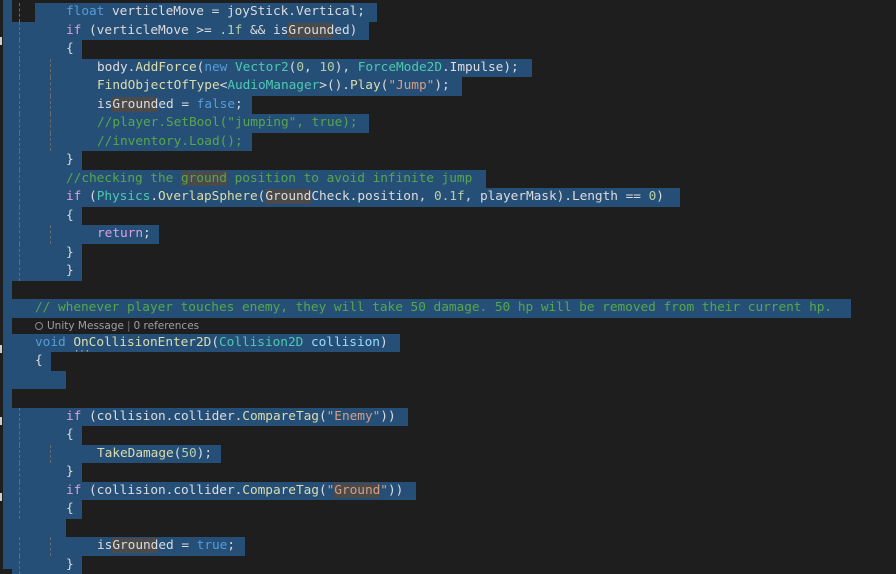 The width and height of the screenshot is (896, 574). What do you see at coordinates (448, 142) in the screenshot?
I see `code-line: //inventory.Load();` at bounding box center [448, 142].